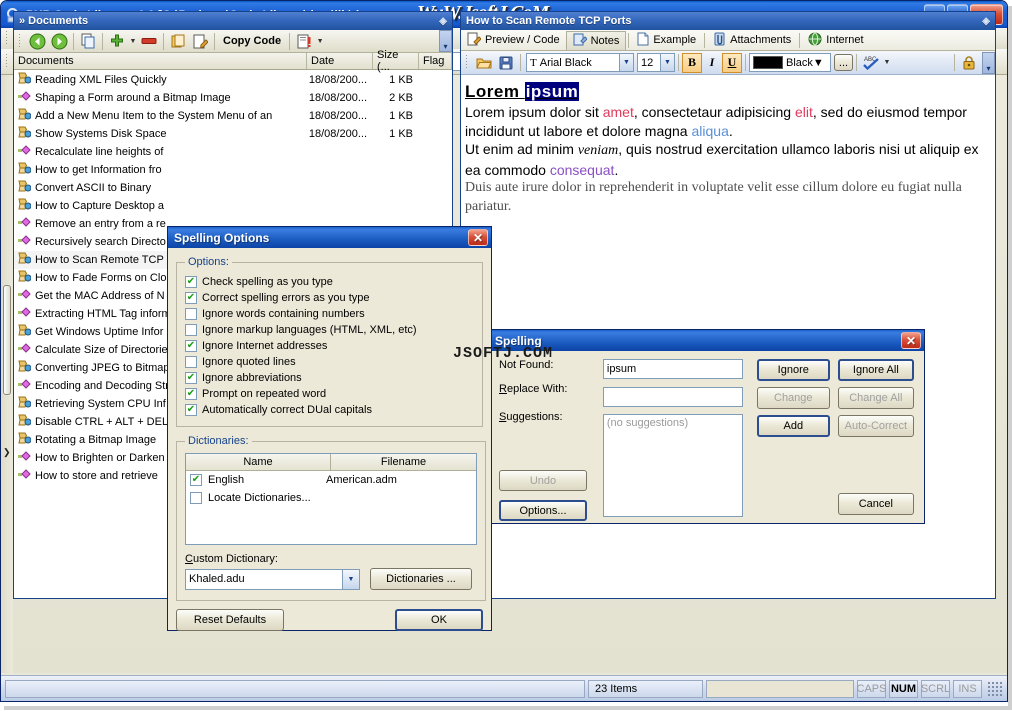 The width and height of the screenshot is (1012, 712). What do you see at coordinates (329, 394) in the screenshot?
I see `option-checkbox-row: Prompt on repeated word` at bounding box center [329, 394].